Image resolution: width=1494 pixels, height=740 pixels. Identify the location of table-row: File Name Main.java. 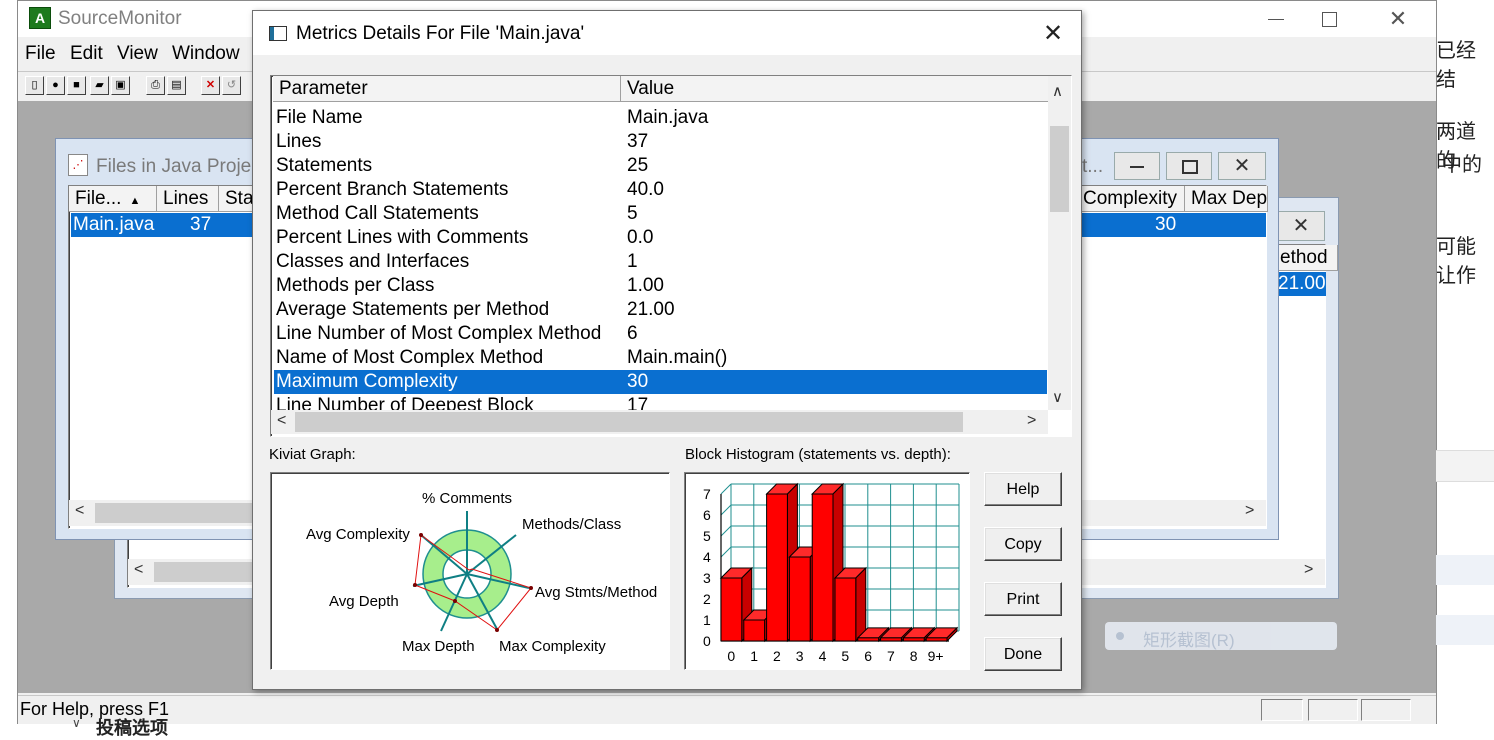
(660, 118).